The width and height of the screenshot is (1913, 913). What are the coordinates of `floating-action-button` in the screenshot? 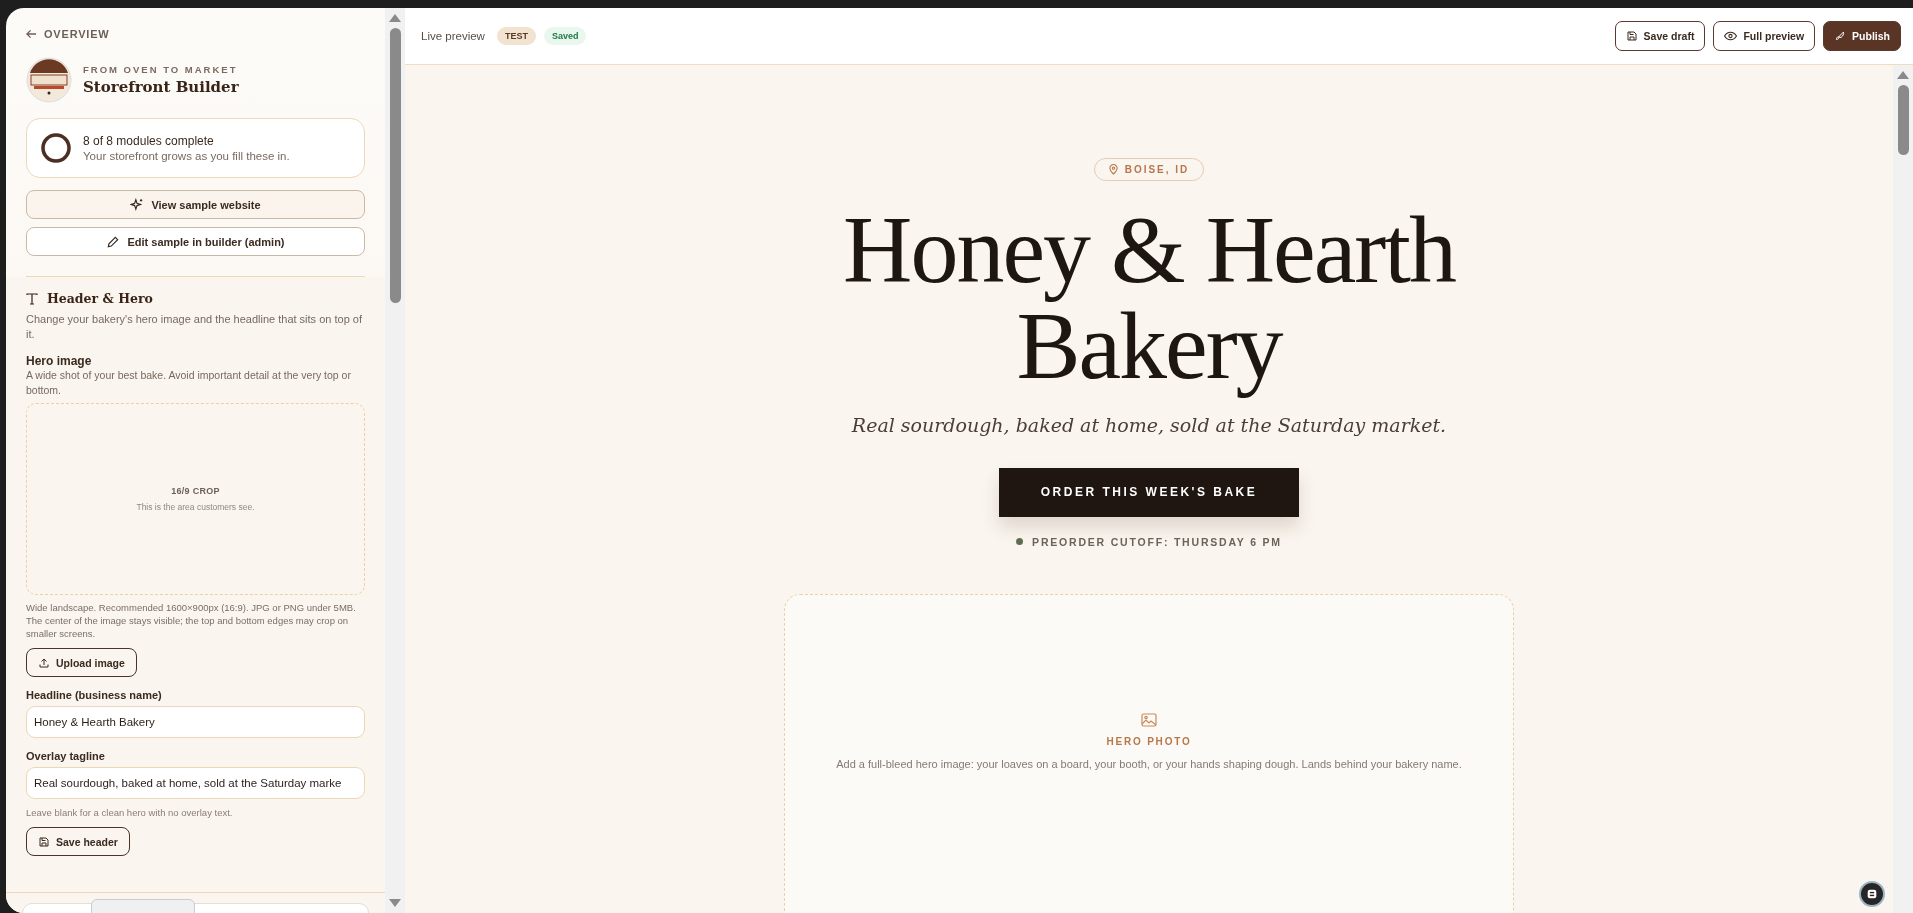 It's located at (1872, 894).